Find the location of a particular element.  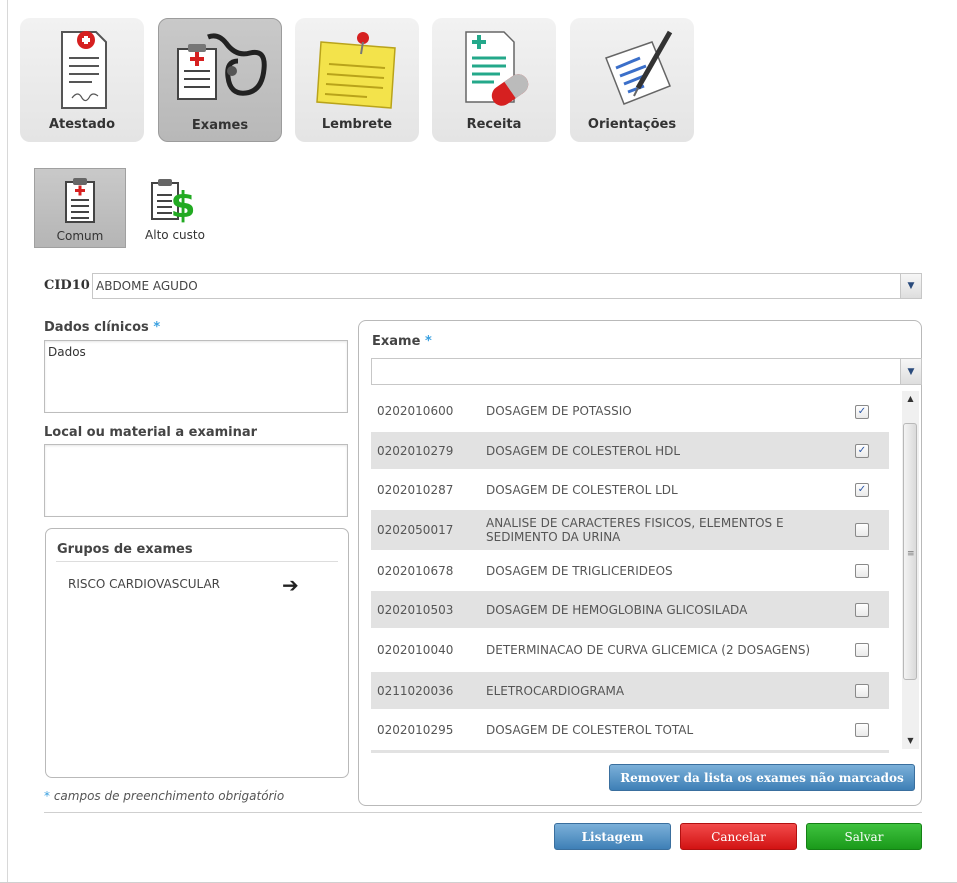

exam-row: 0211020036 ELETROCARDIOGRAMA is located at coordinates (630, 690).